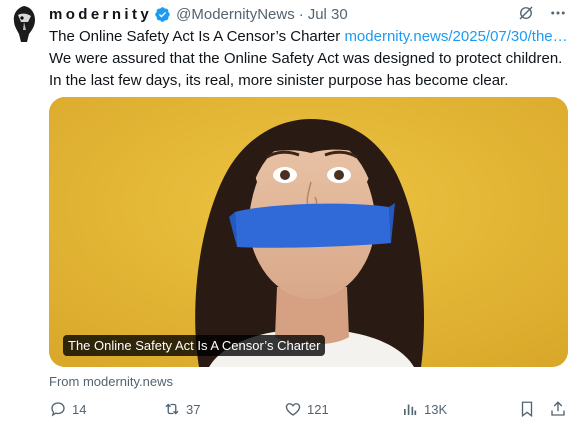 This screenshot has height=432, width=577. Describe the element at coordinates (410, 409) in the screenshot. I see `views-icon` at that location.